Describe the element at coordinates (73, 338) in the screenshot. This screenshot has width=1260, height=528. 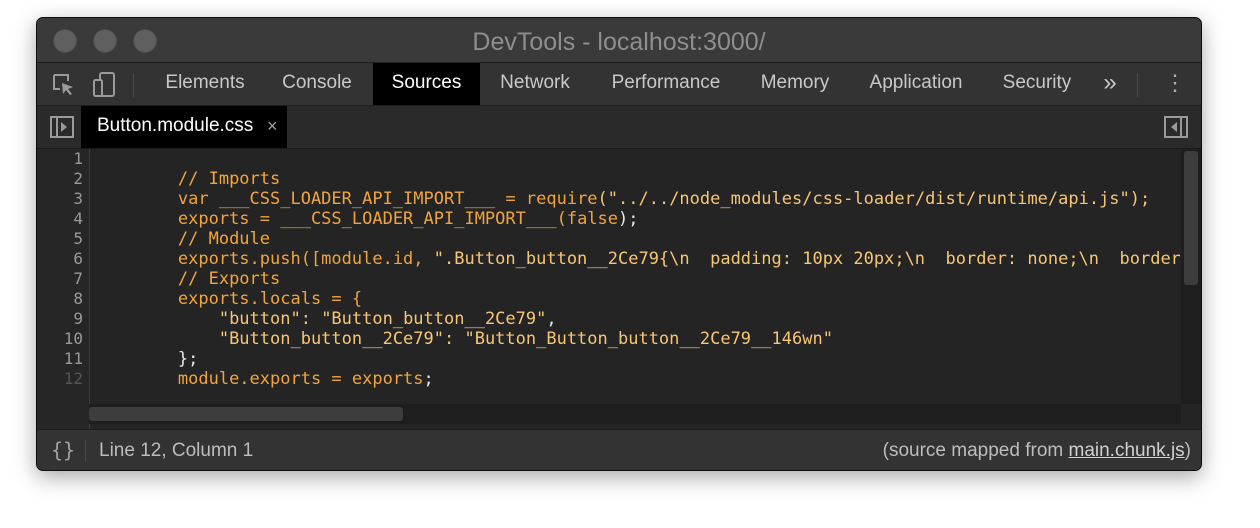
I see `line-number: 10` at that location.